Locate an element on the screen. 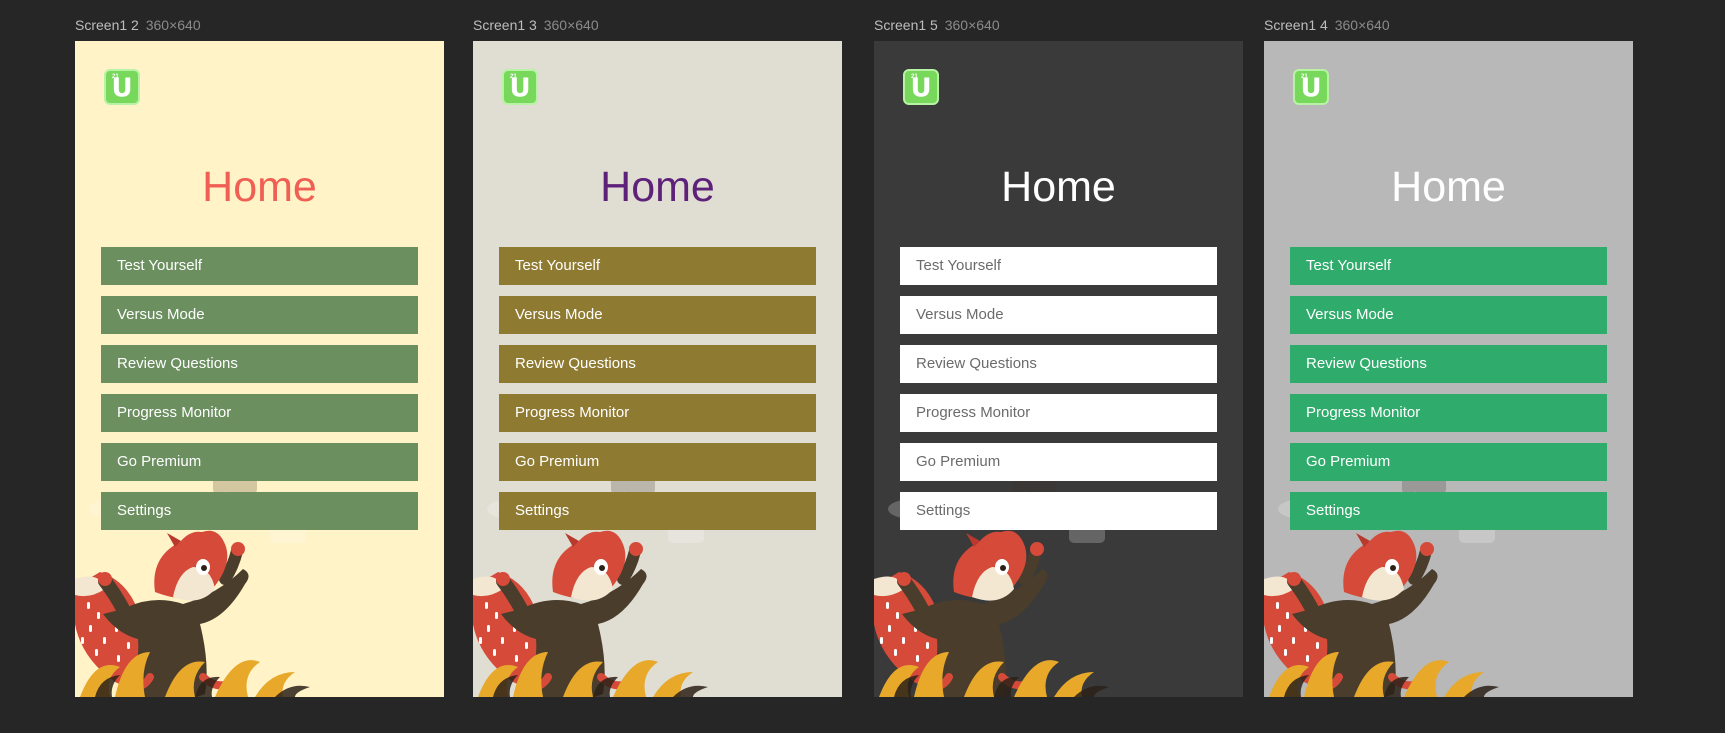  artboard-label: Screen1 5 360×640 is located at coordinates (937, 25).